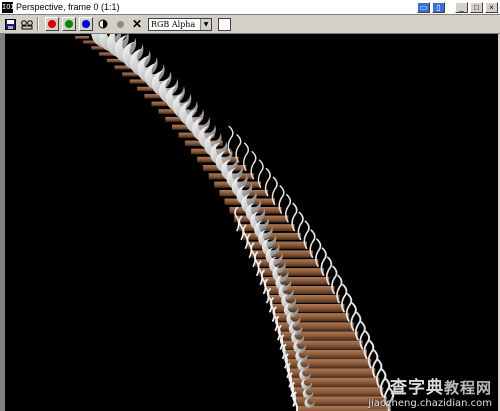 The image size is (500, 411). Describe the element at coordinates (467, 388) in the screenshot. I see `watermark-brand-sub: 教程网` at that location.